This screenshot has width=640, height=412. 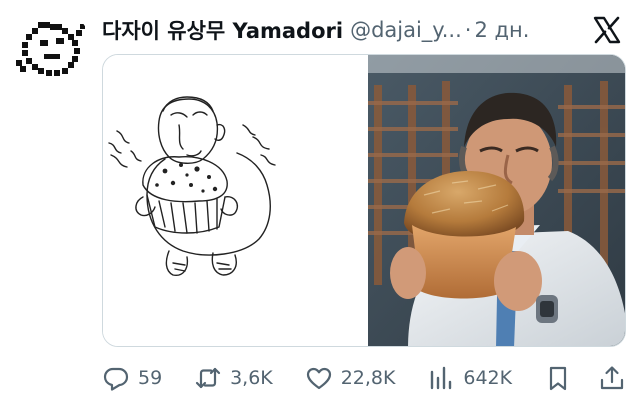 What do you see at coordinates (192, 186) in the screenshot?
I see `sketch-drawing` at bounding box center [192, 186].